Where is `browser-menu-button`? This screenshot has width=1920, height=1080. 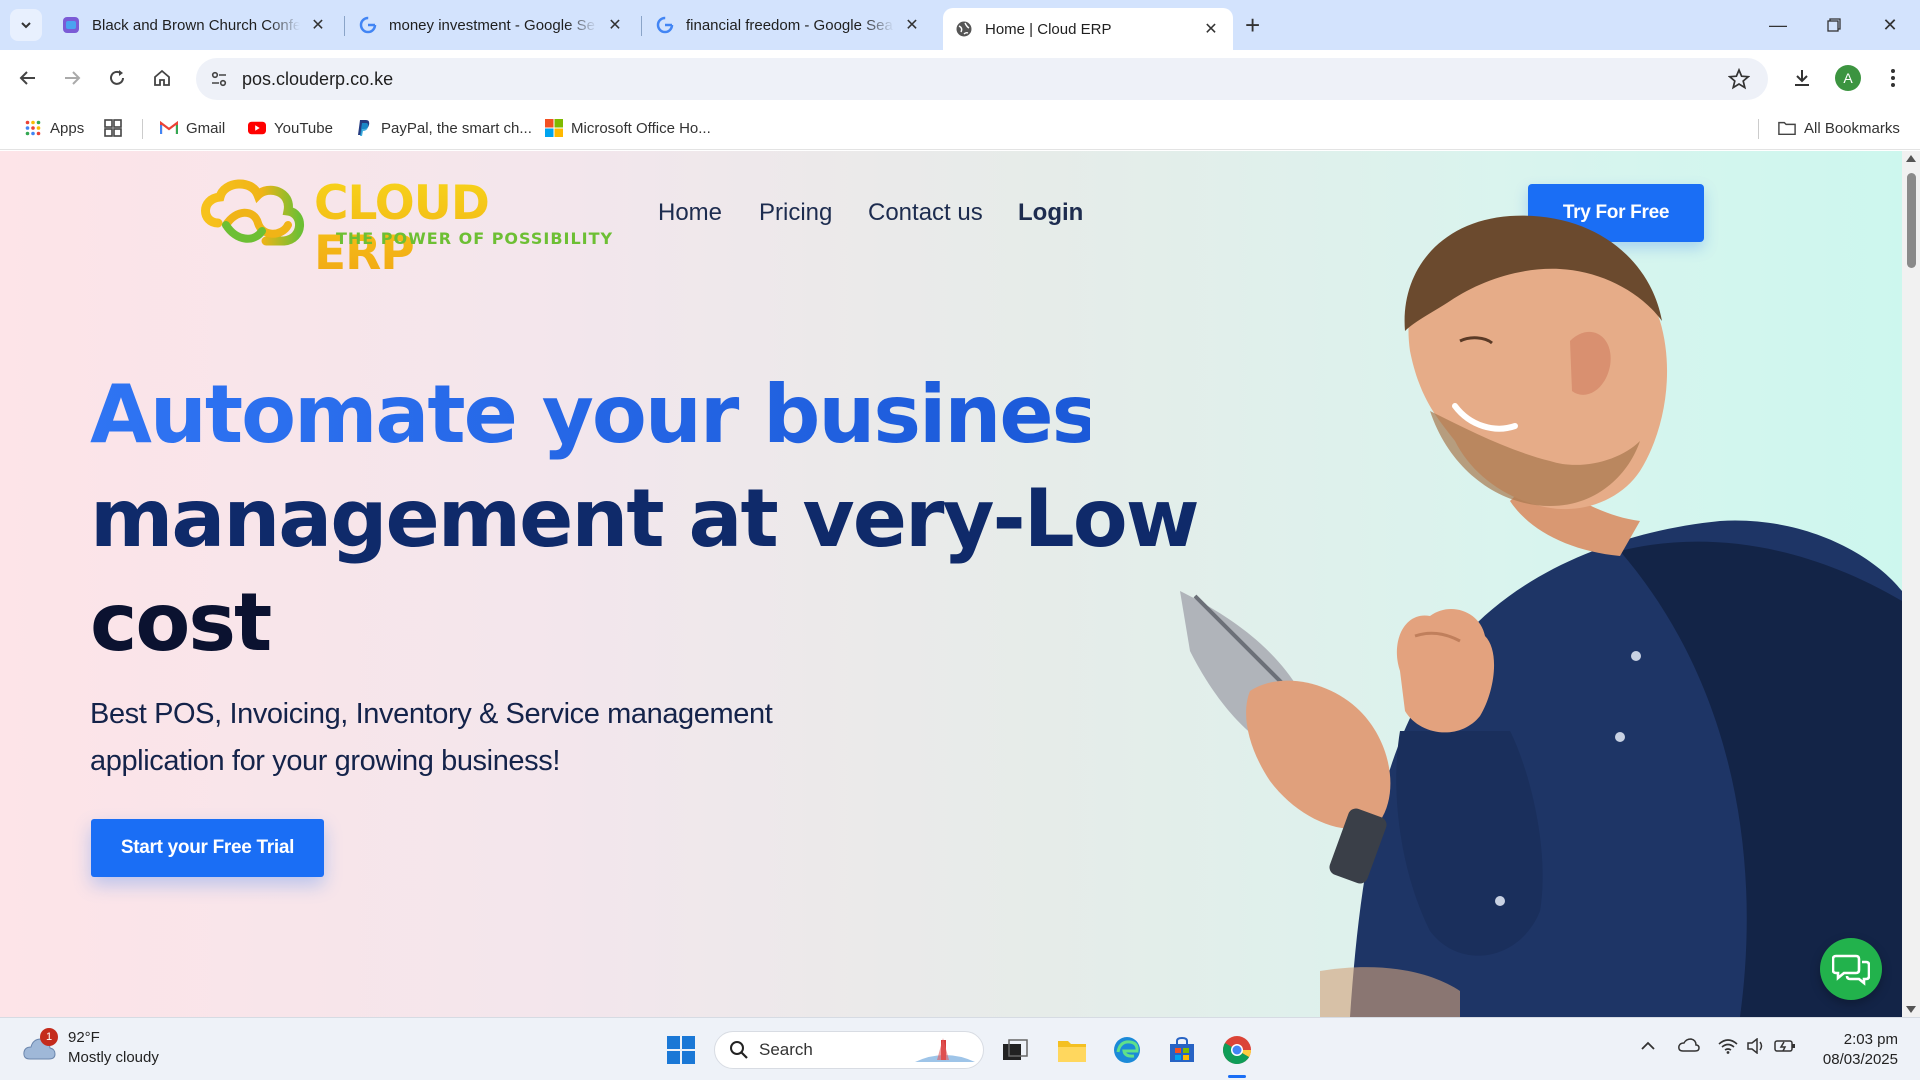
browser-menu-button is located at coordinates (1893, 78).